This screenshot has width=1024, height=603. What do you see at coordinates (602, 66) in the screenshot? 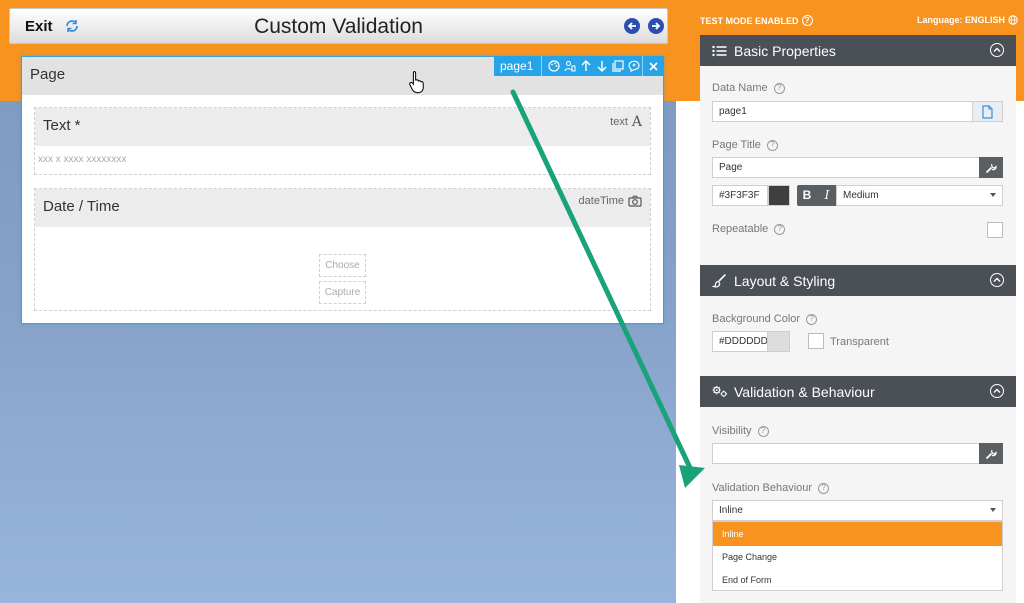
I see `move-down-icon` at bounding box center [602, 66].